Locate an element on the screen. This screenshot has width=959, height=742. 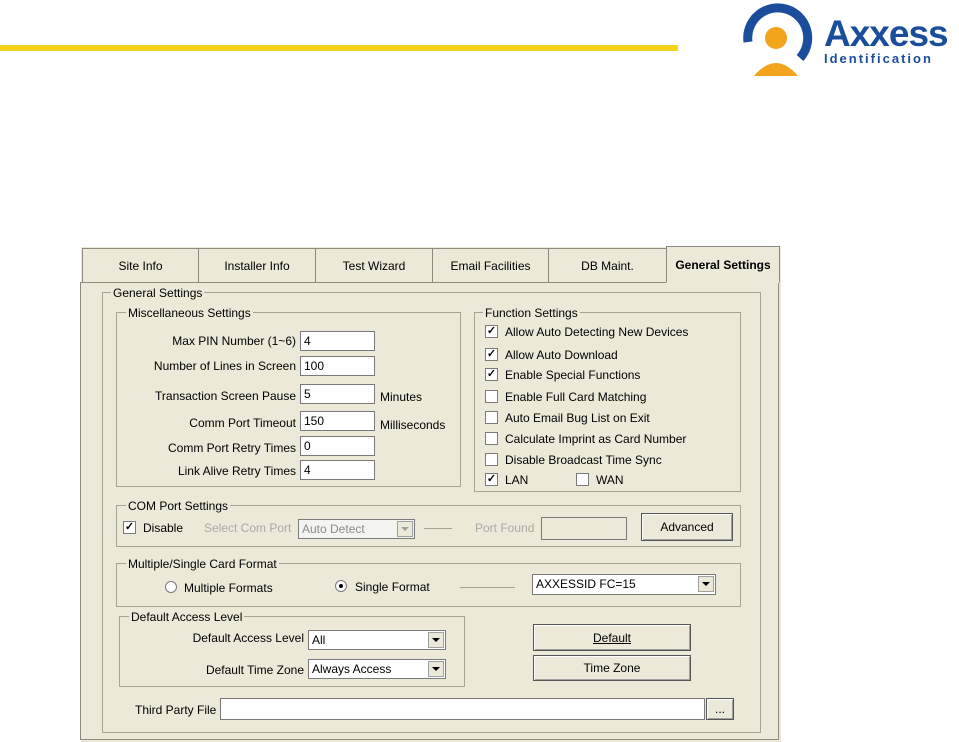
tab-strip-line is located at coordinates (373, 282).